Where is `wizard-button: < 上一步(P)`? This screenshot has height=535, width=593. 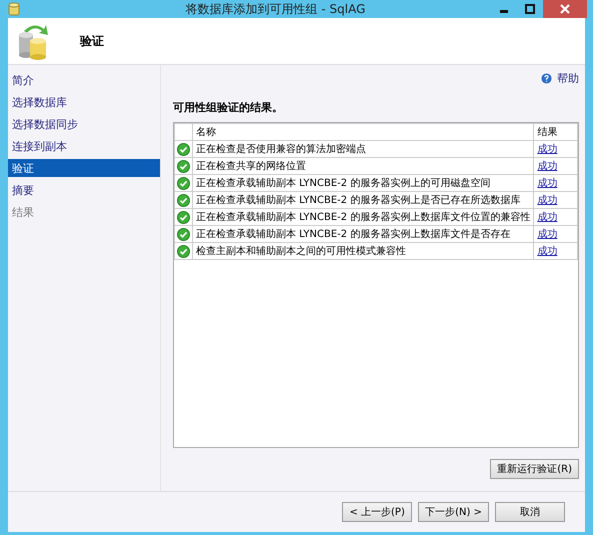 wizard-button: < 上一步(P) is located at coordinates (377, 512).